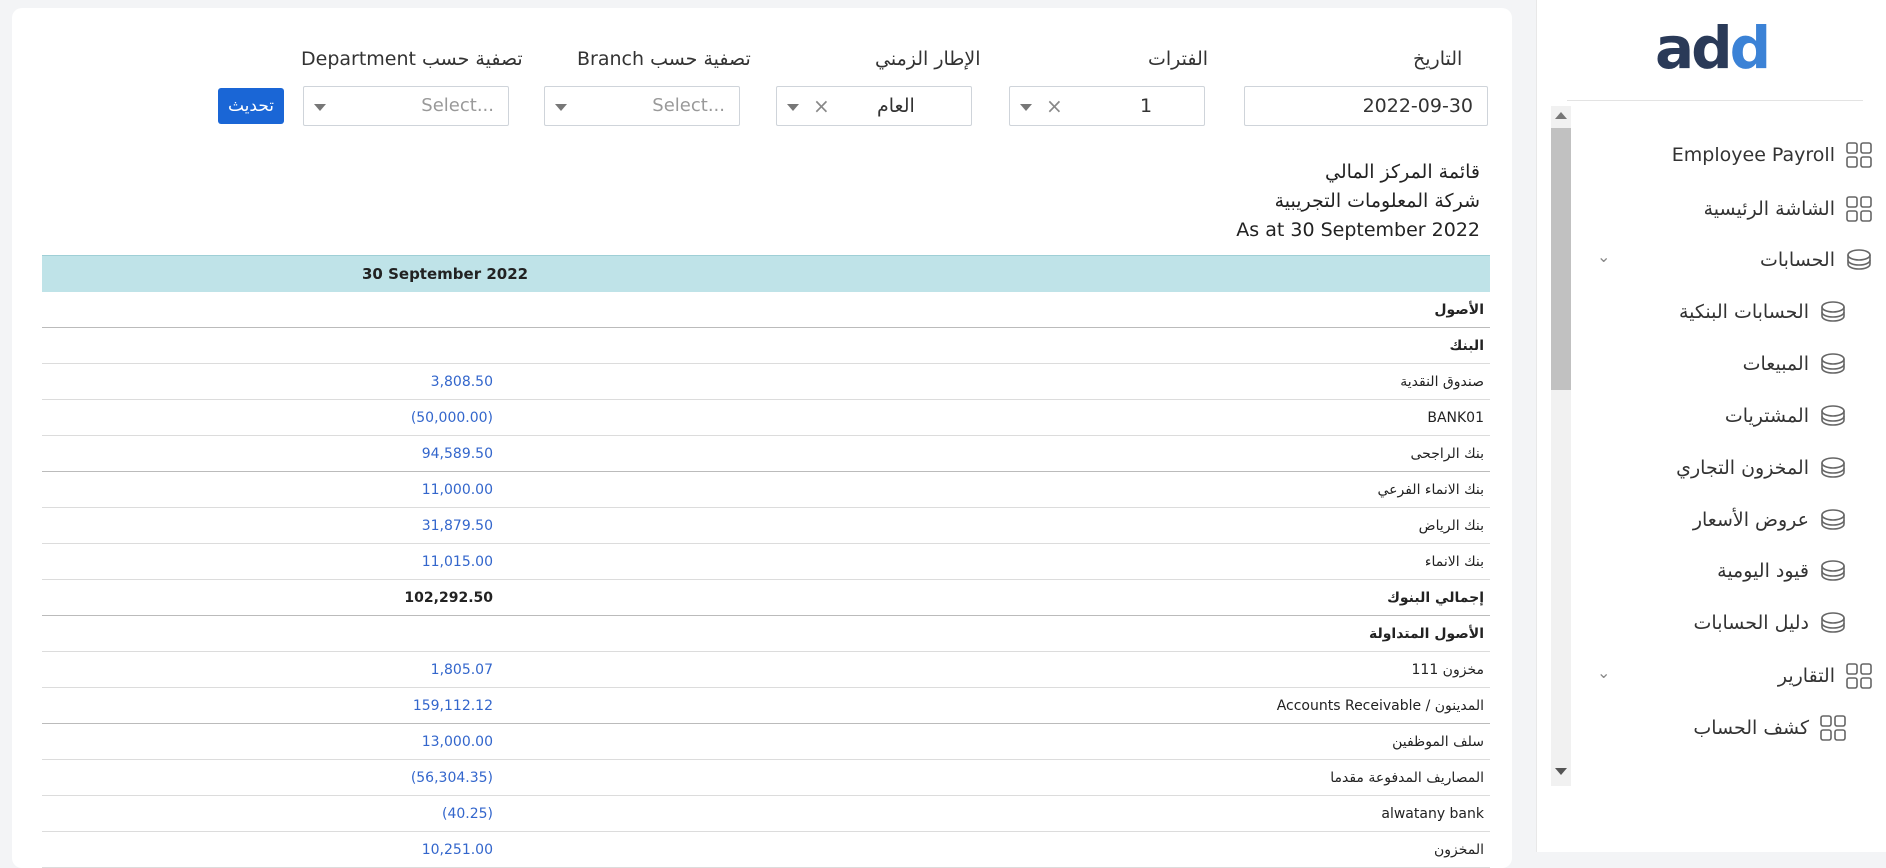  I want to click on table-row: المخزون 10,251.00, so click(766, 850).